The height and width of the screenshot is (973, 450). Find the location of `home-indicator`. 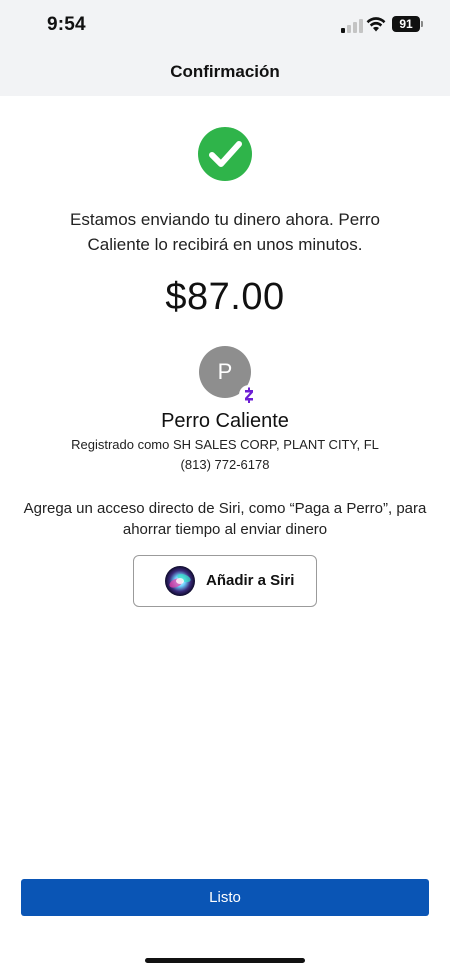

home-indicator is located at coordinates (225, 960).